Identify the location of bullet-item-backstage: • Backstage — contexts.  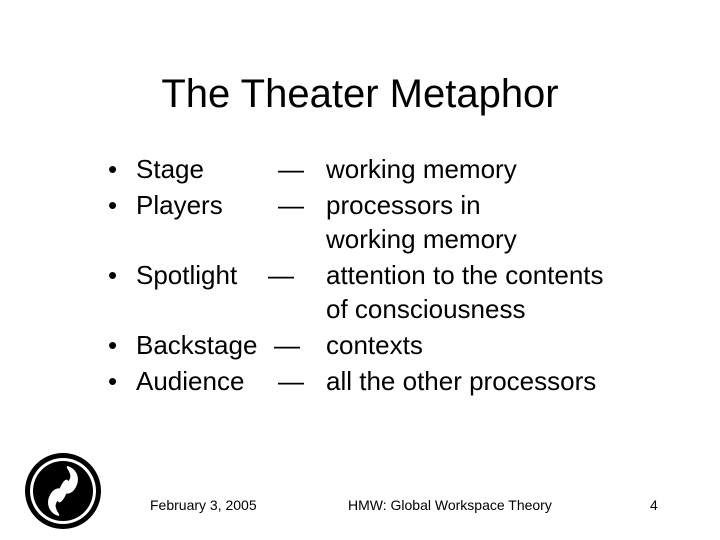
(388, 346).